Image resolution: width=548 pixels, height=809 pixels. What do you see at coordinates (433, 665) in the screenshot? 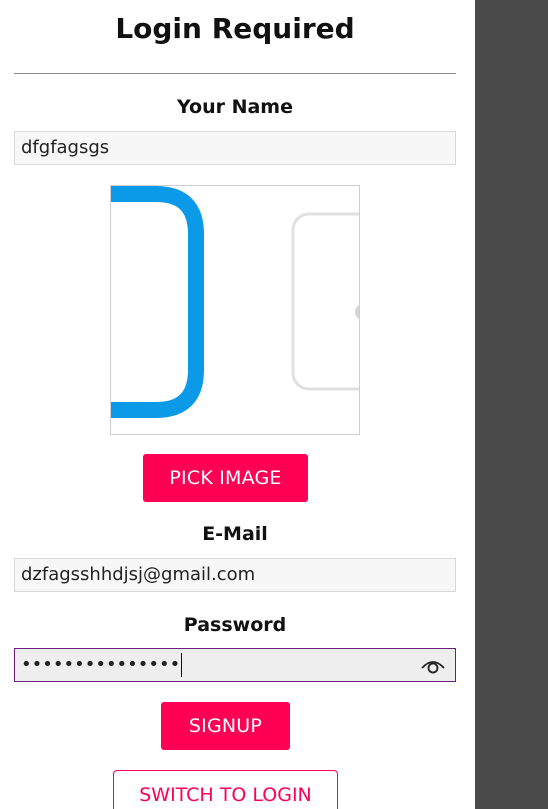
I see `eye-icon` at bounding box center [433, 665].